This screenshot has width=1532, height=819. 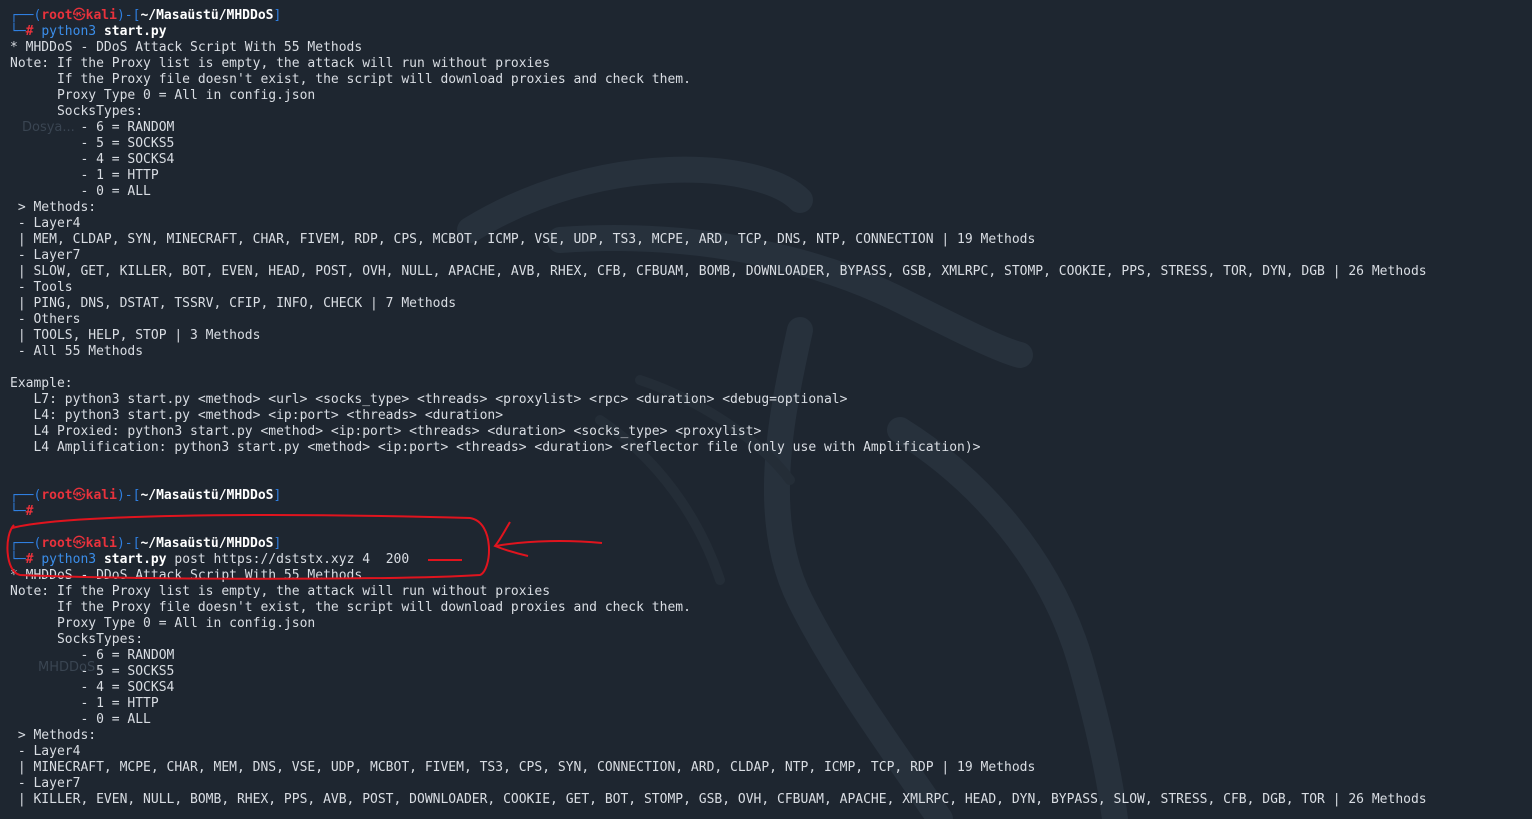 I want to click on output-line: - Others, so click(x=45, y=319).